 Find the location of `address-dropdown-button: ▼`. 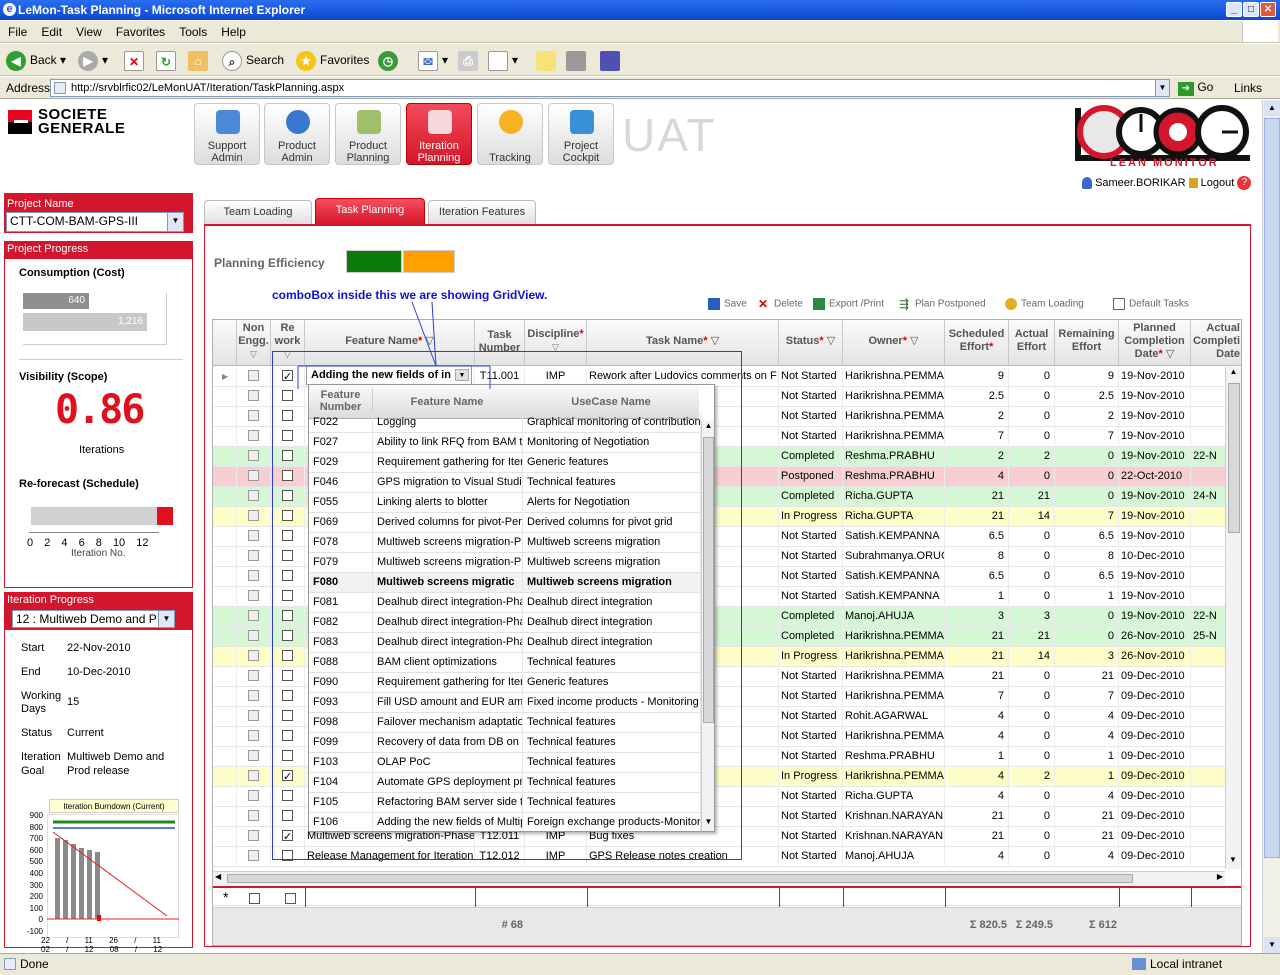

address-dropdown-button: ▼ is located at coordinates (1162, 88).